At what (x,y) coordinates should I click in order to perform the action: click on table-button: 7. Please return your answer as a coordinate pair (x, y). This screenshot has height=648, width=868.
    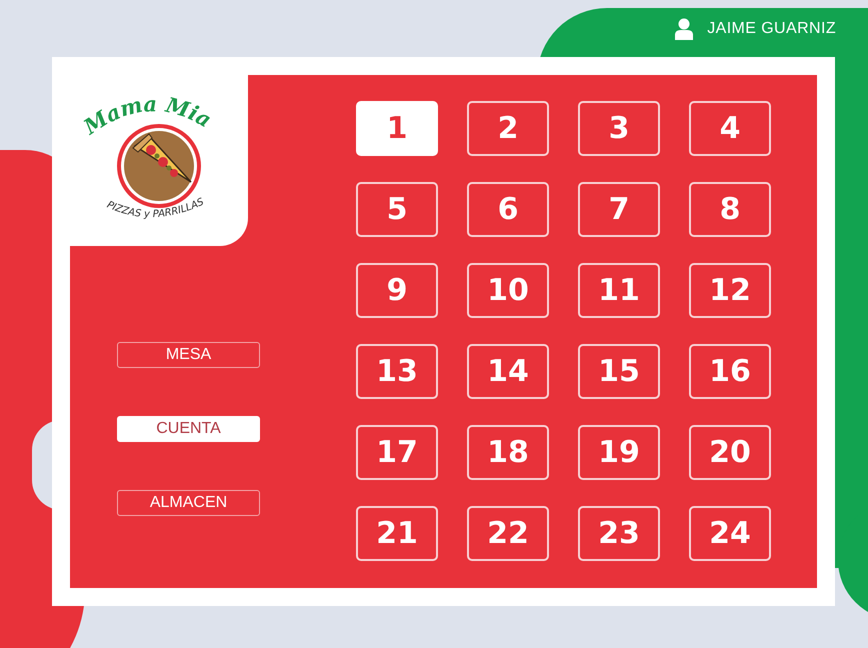
    Looking at the image, I should click on (619, 209).